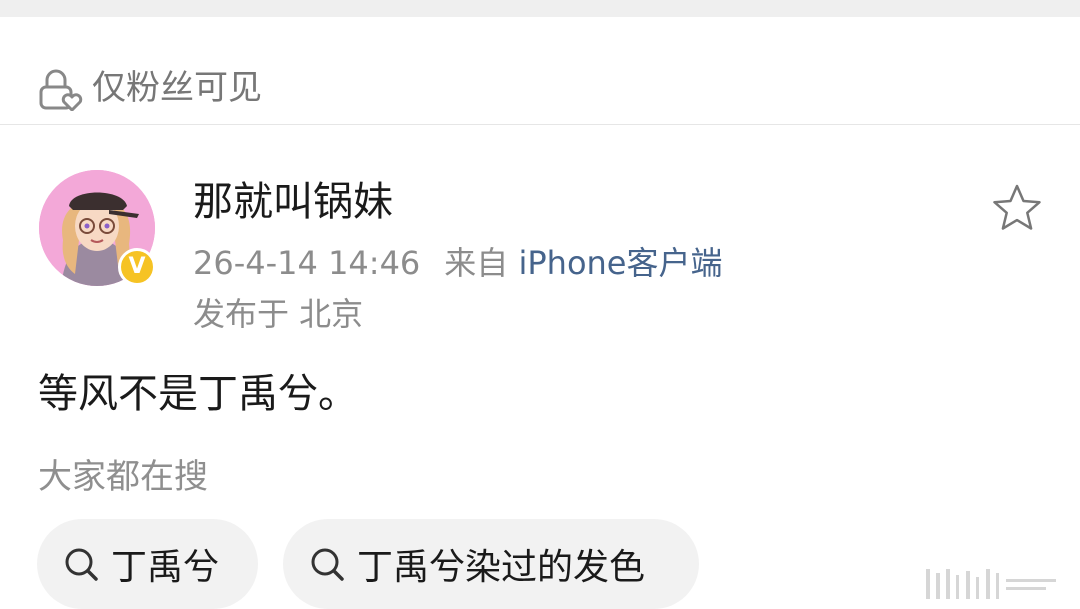 The image size is (1080, 609). Describe the element at coordinates (307, 263) in the screenshot. I see `timestamp: 26-4-14 14:46` at that location.